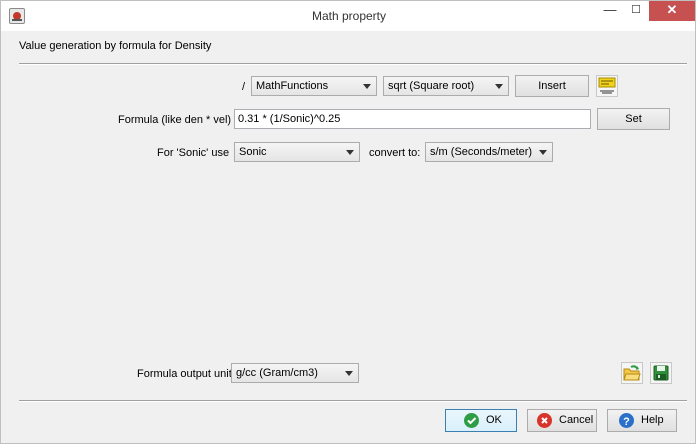  What do you see at coordinates (193, 153) in the screenshot?
I see `variable-use-label: For 'Sonic' use` at bounding box center [193, 153].